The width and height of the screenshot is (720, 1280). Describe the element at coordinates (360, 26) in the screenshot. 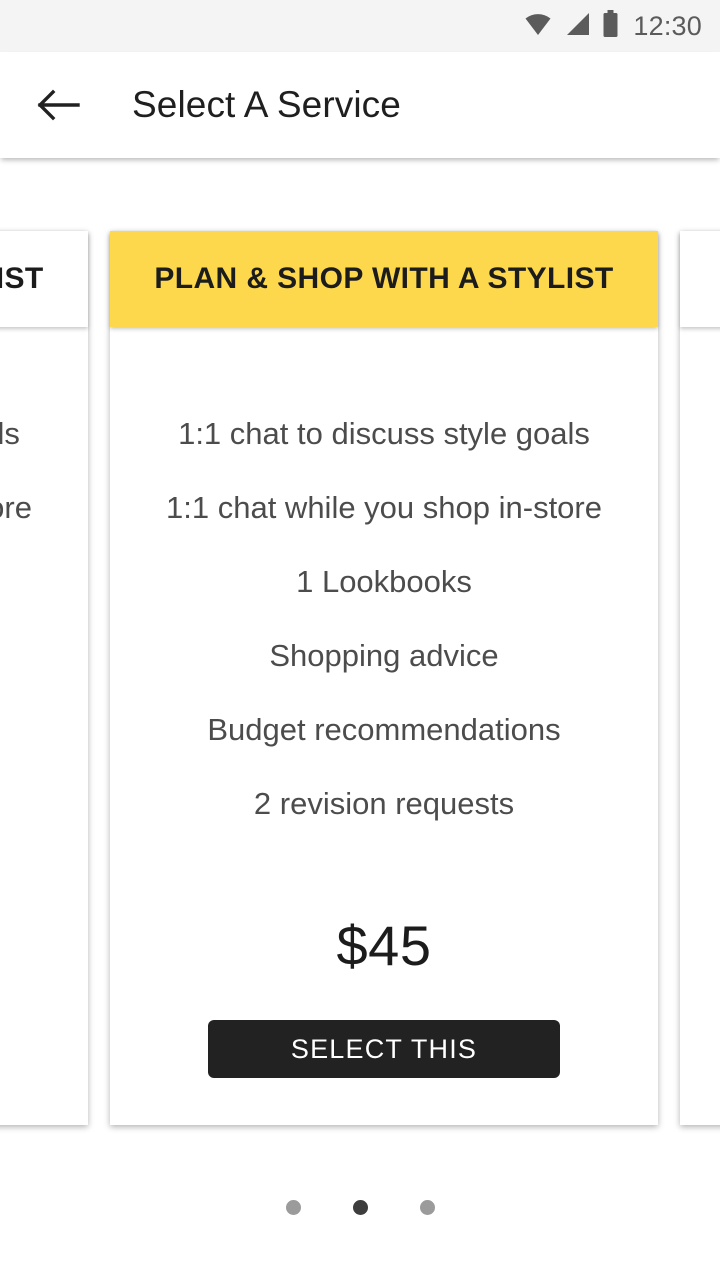

I see `status-bar: 12:30` at that location.